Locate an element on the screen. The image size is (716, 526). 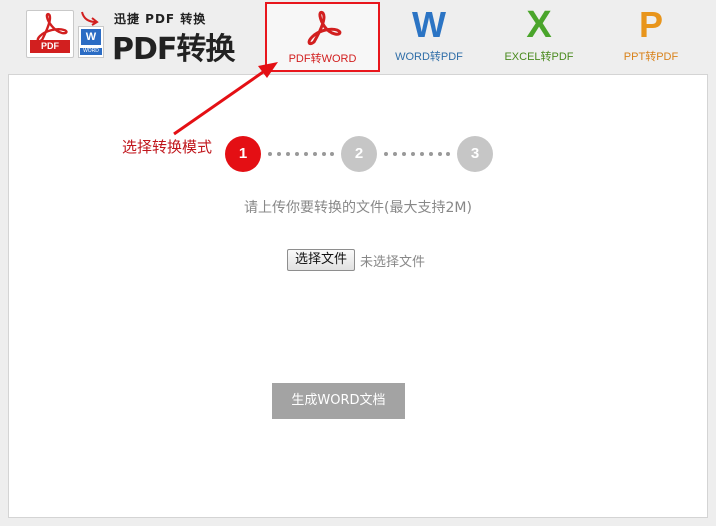
app-logo: PDF W WORD 迅捷 PDF 转换 PDF转换器 is located at coordinates (136, 59).